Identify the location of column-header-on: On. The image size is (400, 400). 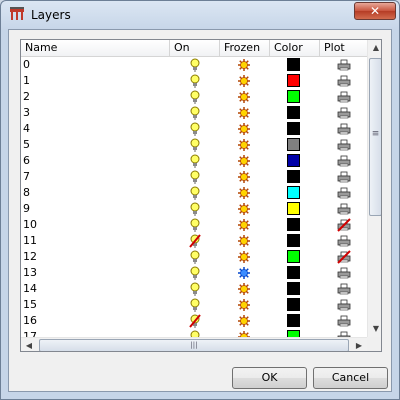
(195, 48).